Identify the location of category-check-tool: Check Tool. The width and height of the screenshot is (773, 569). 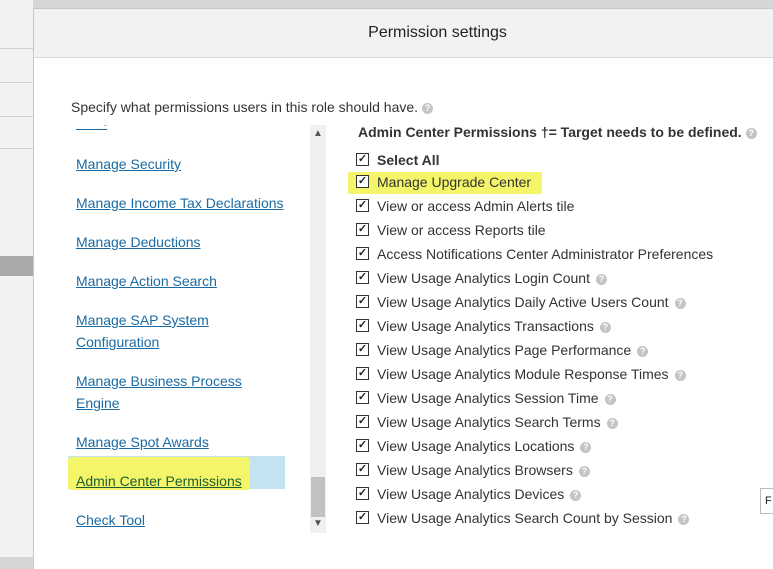
(110, 520).